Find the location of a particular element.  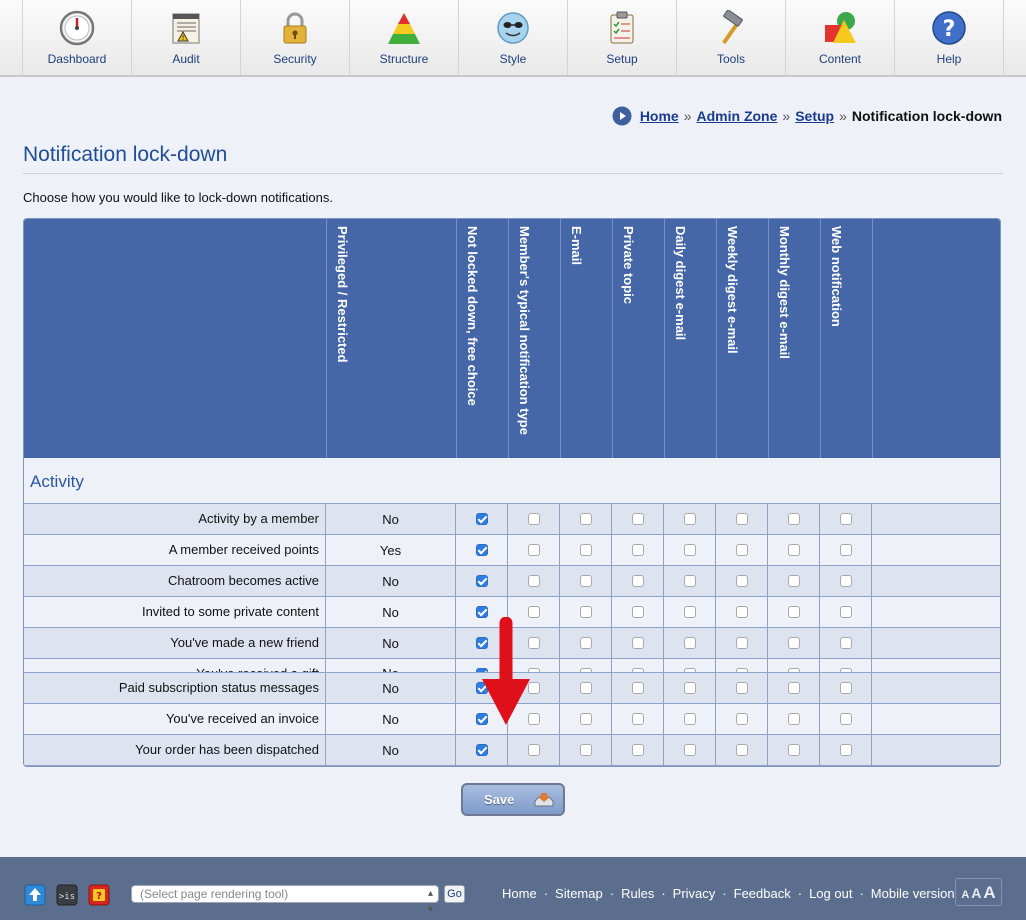

rendering-tool-select: (Select page rendering tool) ▴ ▾ is located at coordinates (285, 900).